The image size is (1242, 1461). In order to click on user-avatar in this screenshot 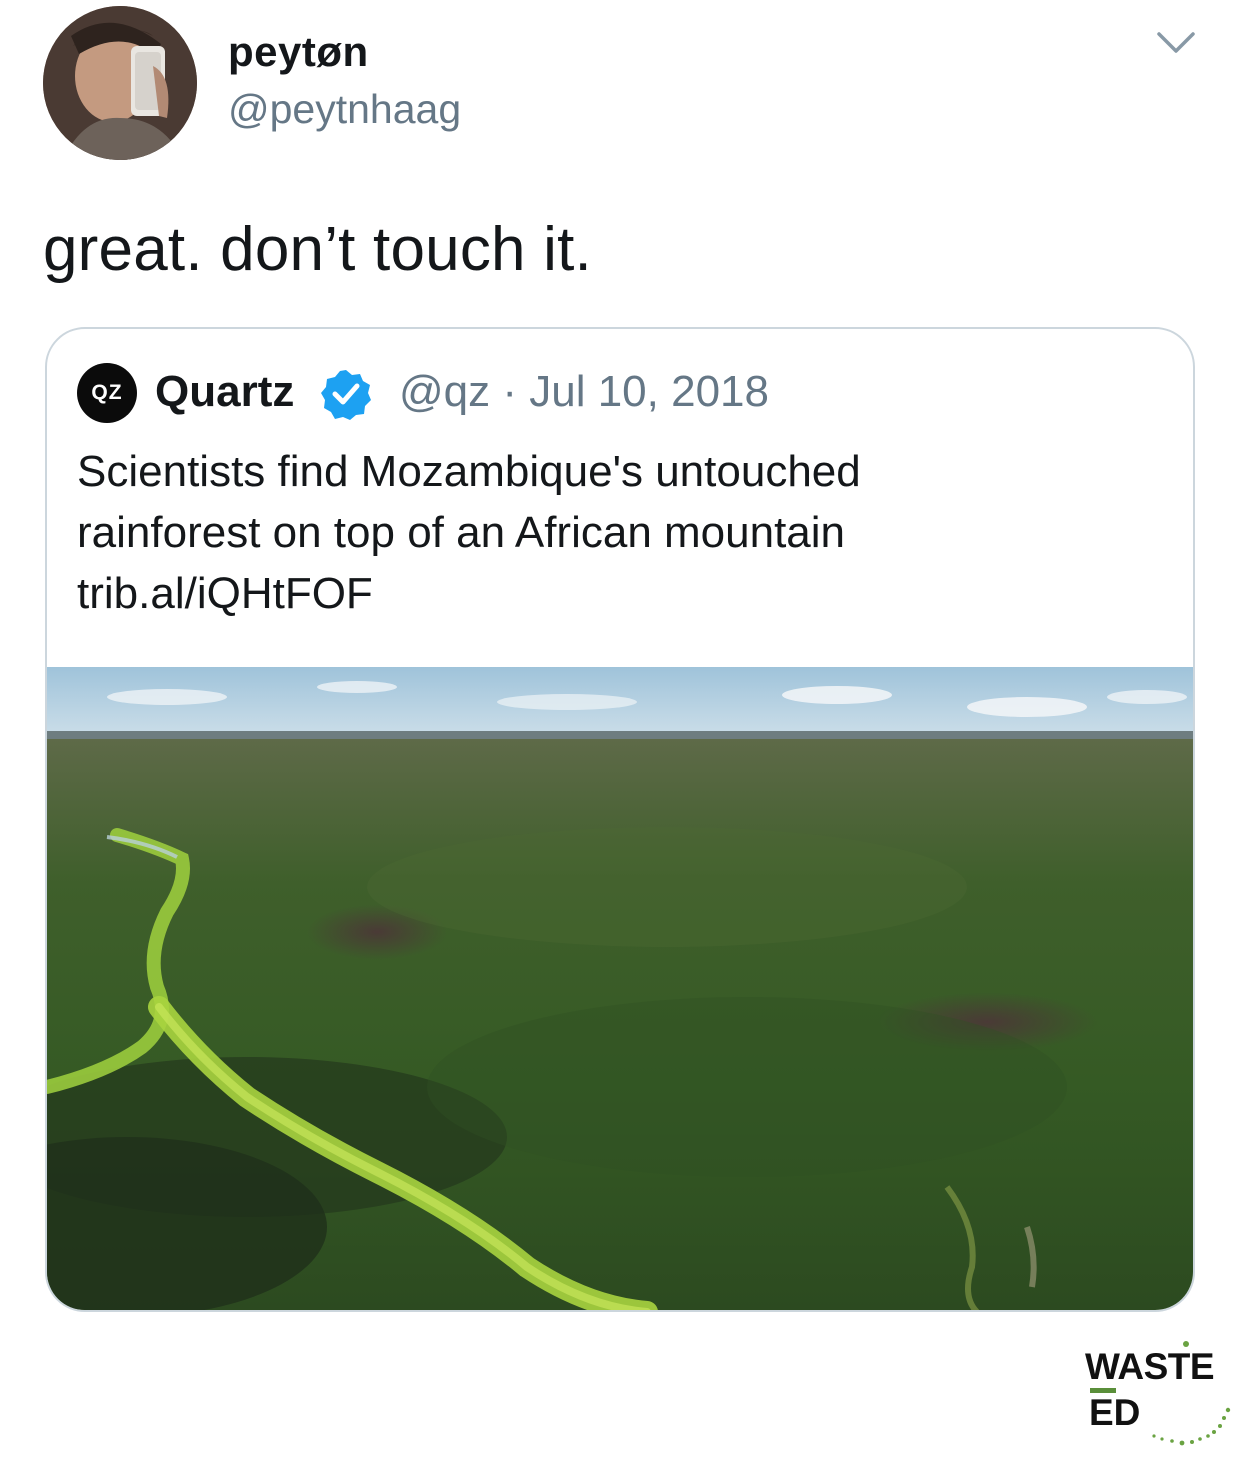, I will do `click(120, 83)`.